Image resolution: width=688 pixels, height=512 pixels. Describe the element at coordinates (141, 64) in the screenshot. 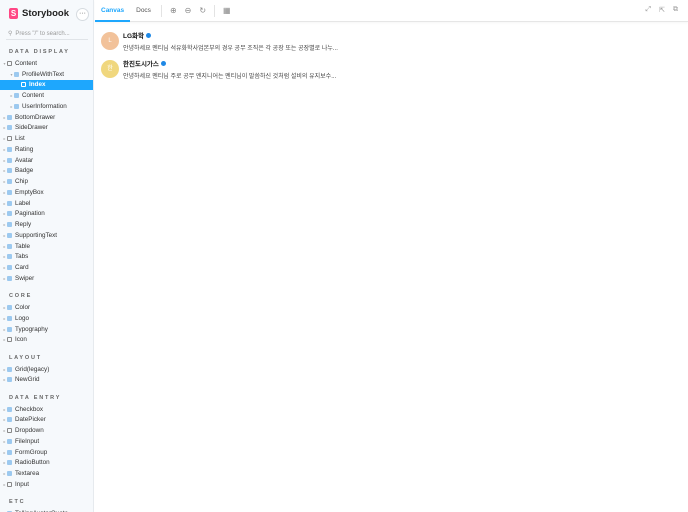

I see `profile-name: 한진도시가스` at that location.